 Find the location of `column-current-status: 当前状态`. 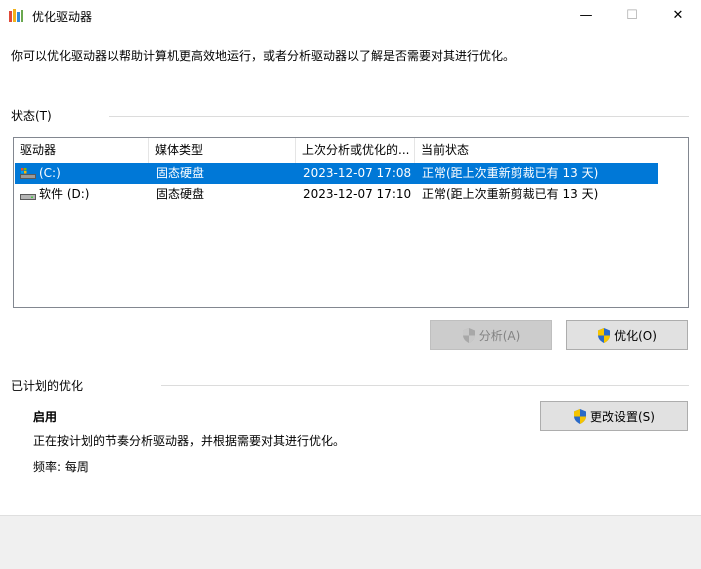

column-current-status: 当前状态 is located at coordinates (536, 150).